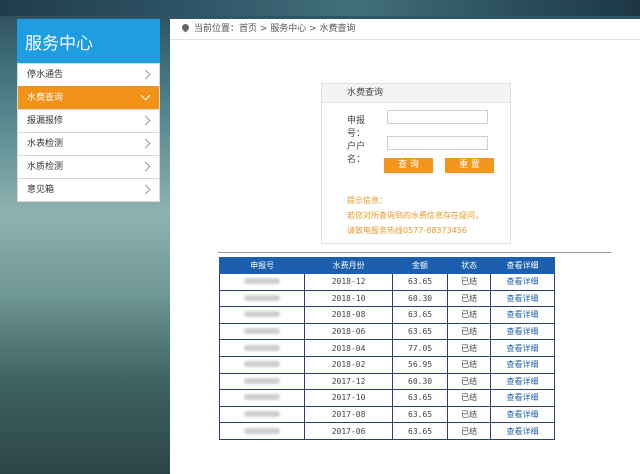 Image resolution: width=640 pixels, height=474 pixels. What do you see at coordinates (348, 282) in the screenshot?
I see `month-cell: 2018-12` at bounding box center [348, 282].